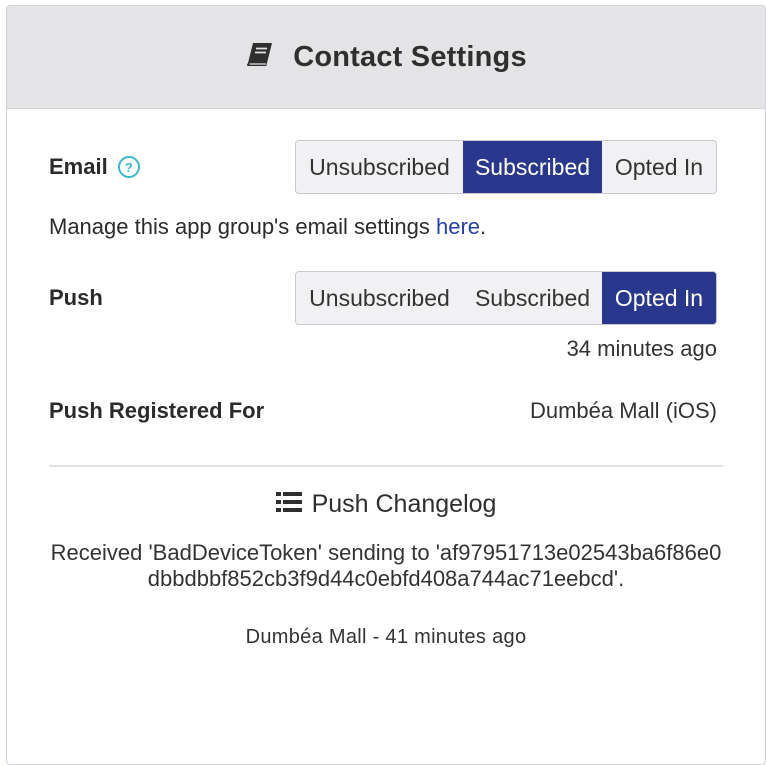 This screenshot has height=765, width=766. Describe the element at coordinates (659, 298) in the screenshot. I see `push-option-opted-in: Opted In` at that location.